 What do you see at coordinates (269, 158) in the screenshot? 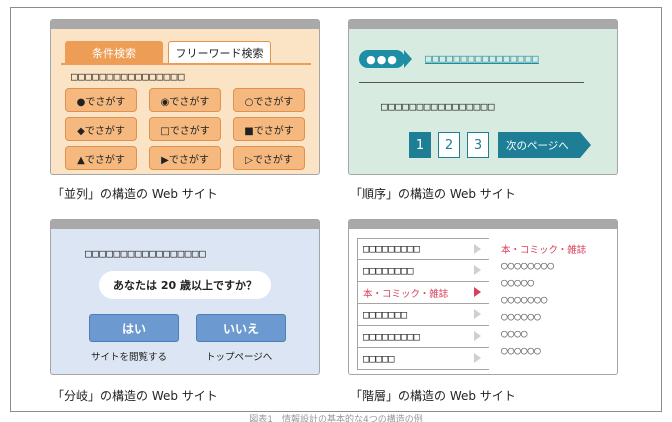
I see `option-button: ▷でさがす` at bounding box center [269, 158].